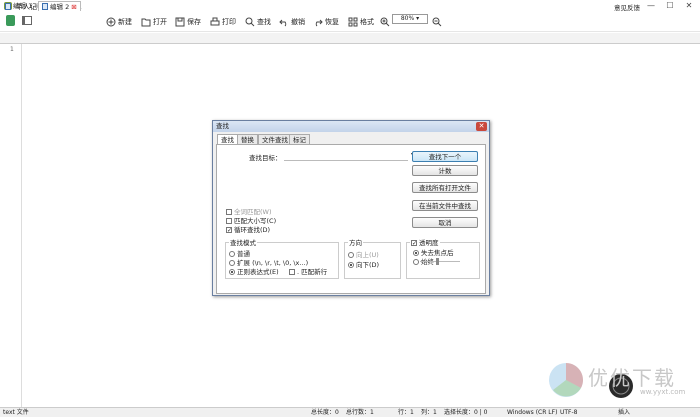 This screenshot has width=700, height=417. Describe the element at coordinates (12, 49) in the screenshot. I see `line-number: 1` at that location.